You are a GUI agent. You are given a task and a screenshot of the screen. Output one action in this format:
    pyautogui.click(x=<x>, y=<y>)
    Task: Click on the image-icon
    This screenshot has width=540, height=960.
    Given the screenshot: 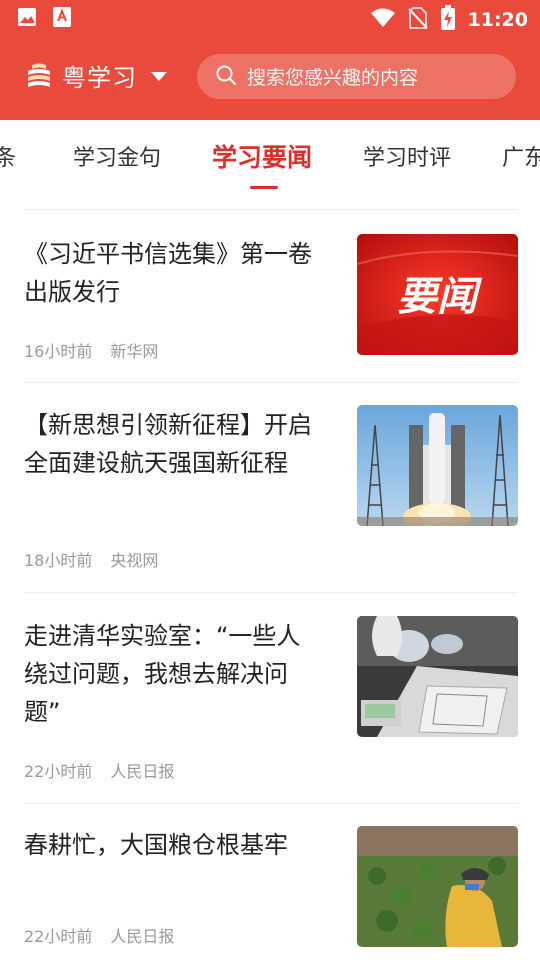 What is the action you would take?
    pyautogui.click(x=27, y=19)
    